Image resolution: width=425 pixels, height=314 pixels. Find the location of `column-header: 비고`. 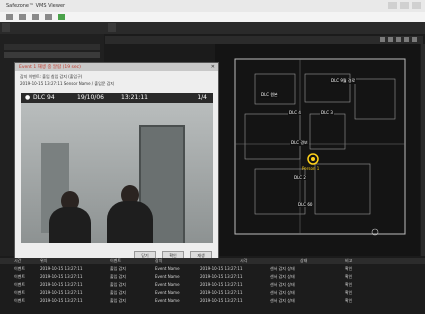

column-header: 비고 is located at coordinates (348, 261).